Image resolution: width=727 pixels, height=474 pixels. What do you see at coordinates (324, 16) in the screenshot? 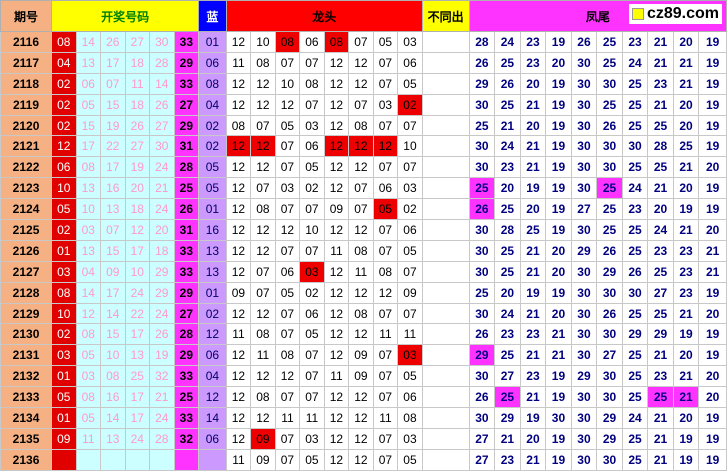
I see `header-dragon-head: 龙头` at bounding box center [324, 16].